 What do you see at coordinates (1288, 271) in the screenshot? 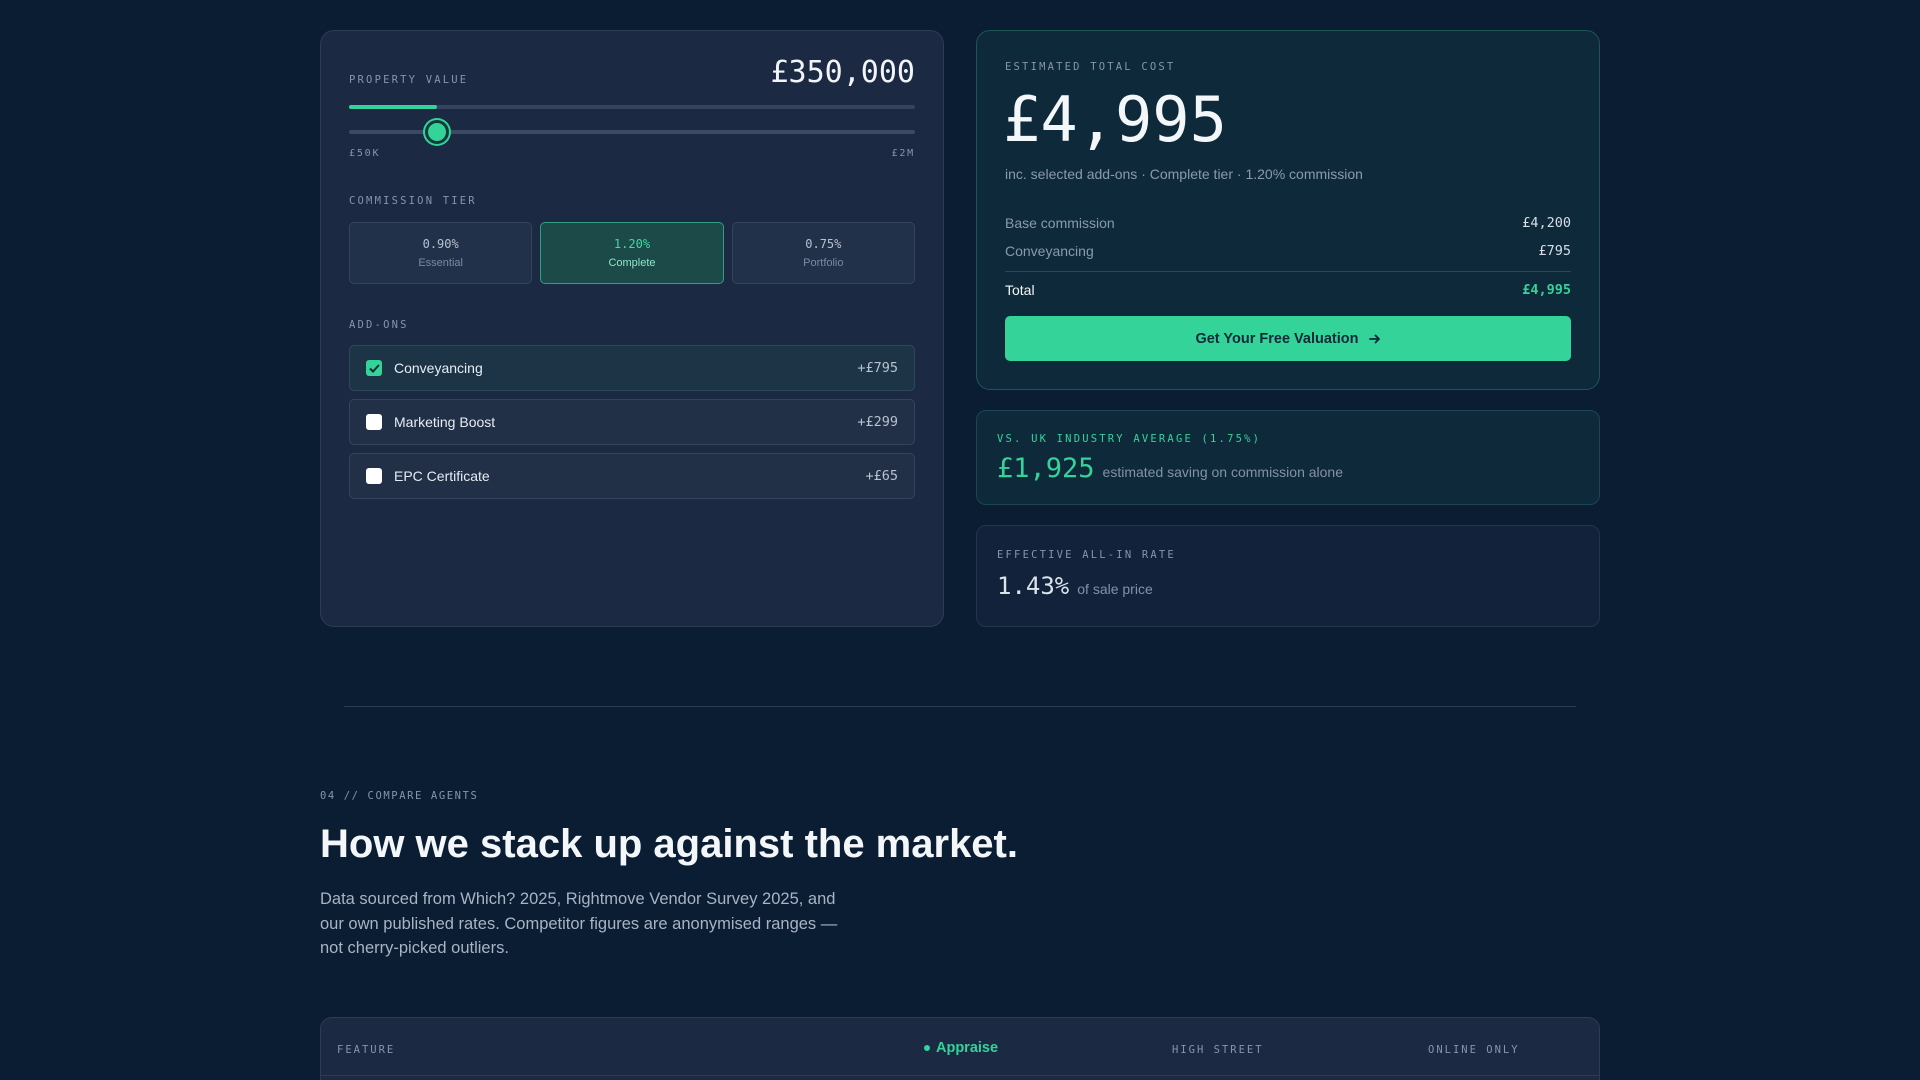
I see `breakdown-divider` at bounding box center [1288, 271].